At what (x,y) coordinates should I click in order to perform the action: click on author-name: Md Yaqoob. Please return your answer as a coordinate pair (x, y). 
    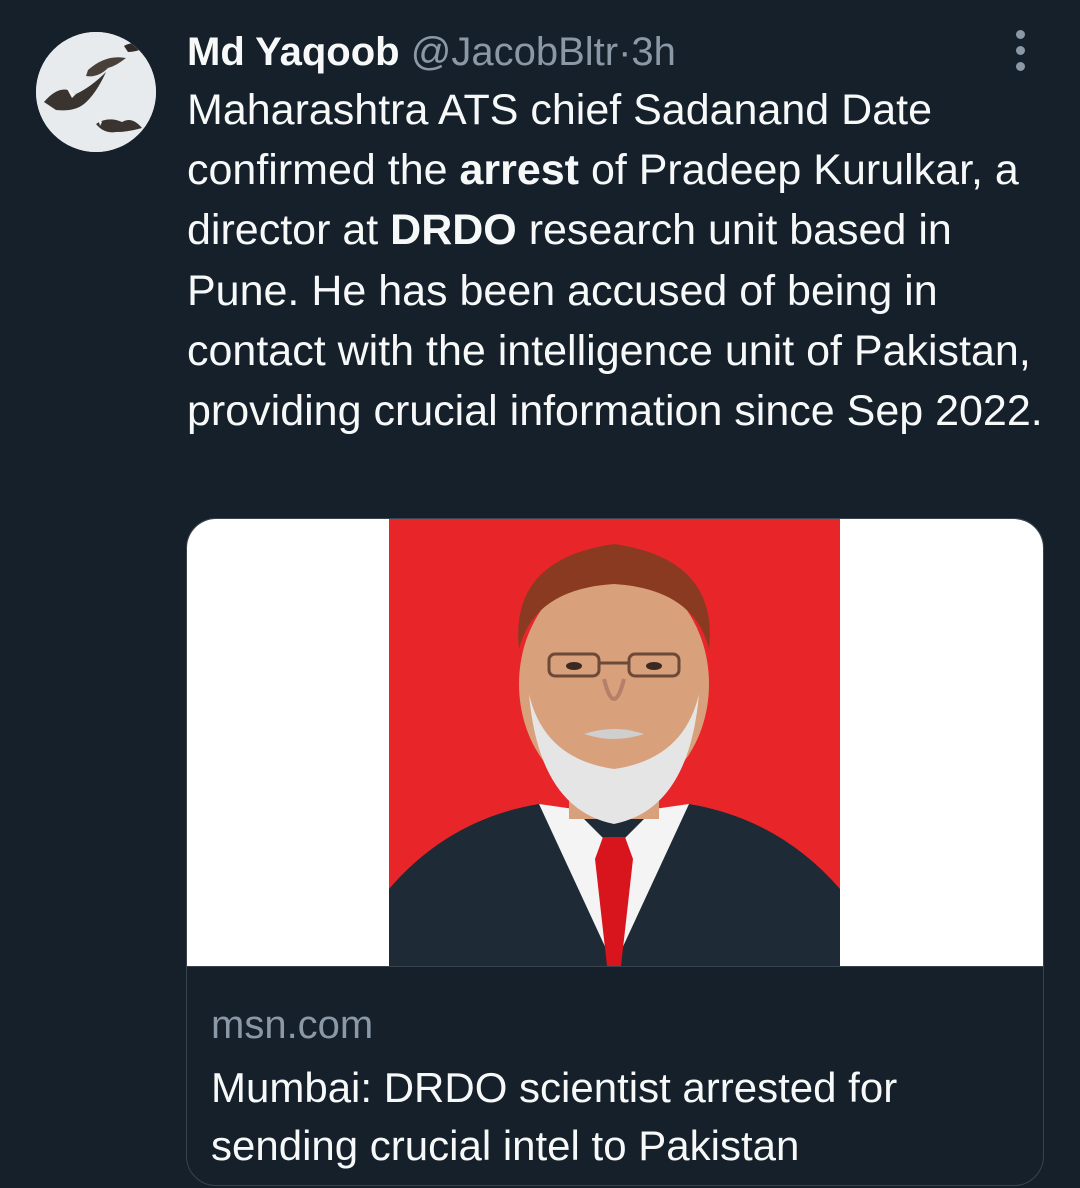
    Looking at the image, I should click on (293, 52).